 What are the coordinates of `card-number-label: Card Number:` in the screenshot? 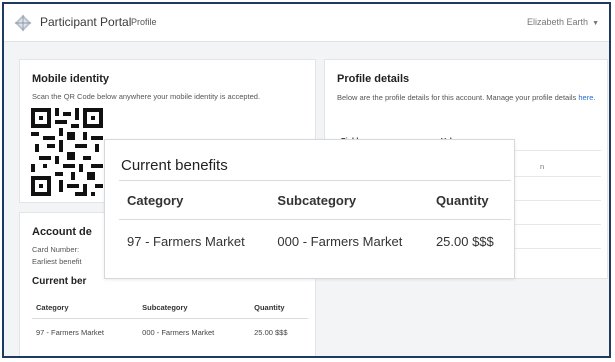 It's located at (56, 249).